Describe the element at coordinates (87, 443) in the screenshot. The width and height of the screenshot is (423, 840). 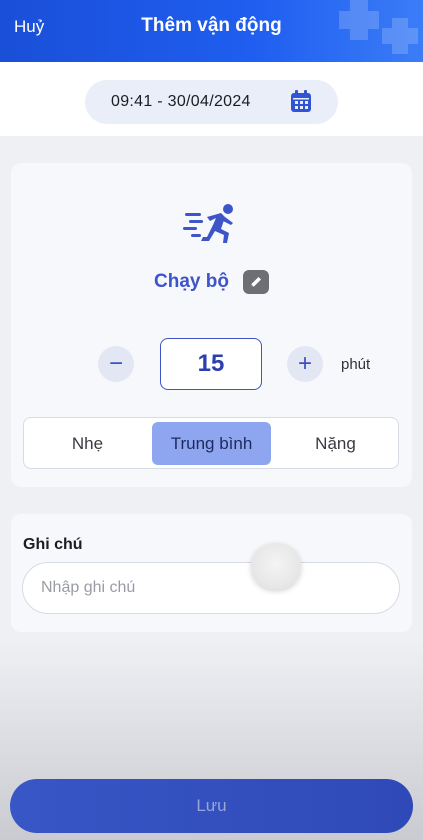
I see `intensity-option-light: Nhẹ` at that location.